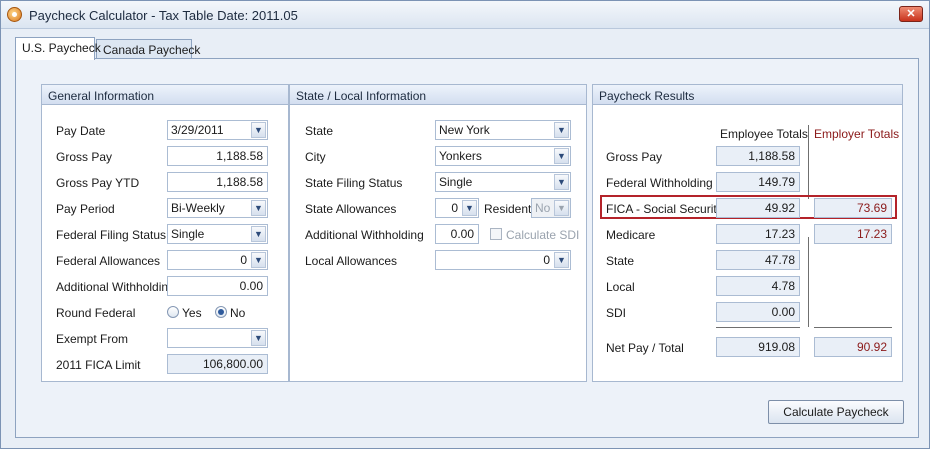 Image resolution: width=932 pixels, height=451 pixels. I want to click on resident-select: No ▼, so click(551, 208).